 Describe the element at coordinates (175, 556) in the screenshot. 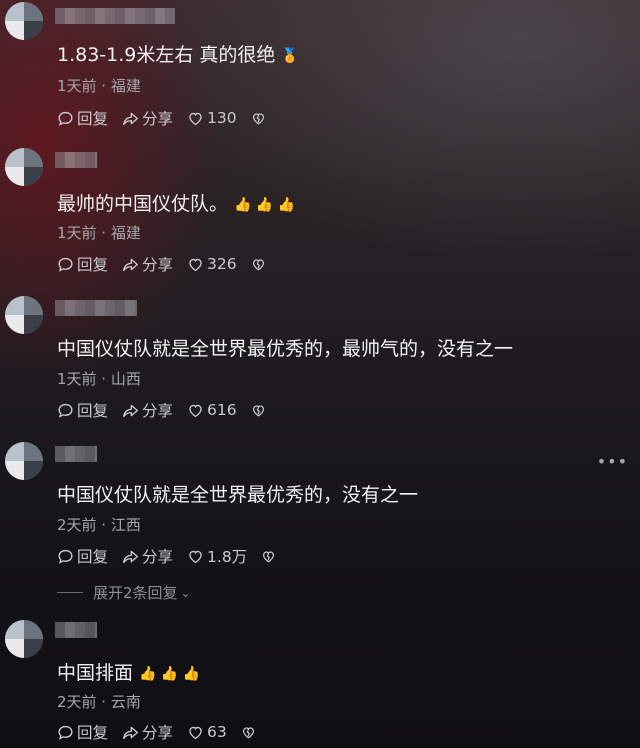

I see `comment-actions: 回复 分享 1.8万` at that location.